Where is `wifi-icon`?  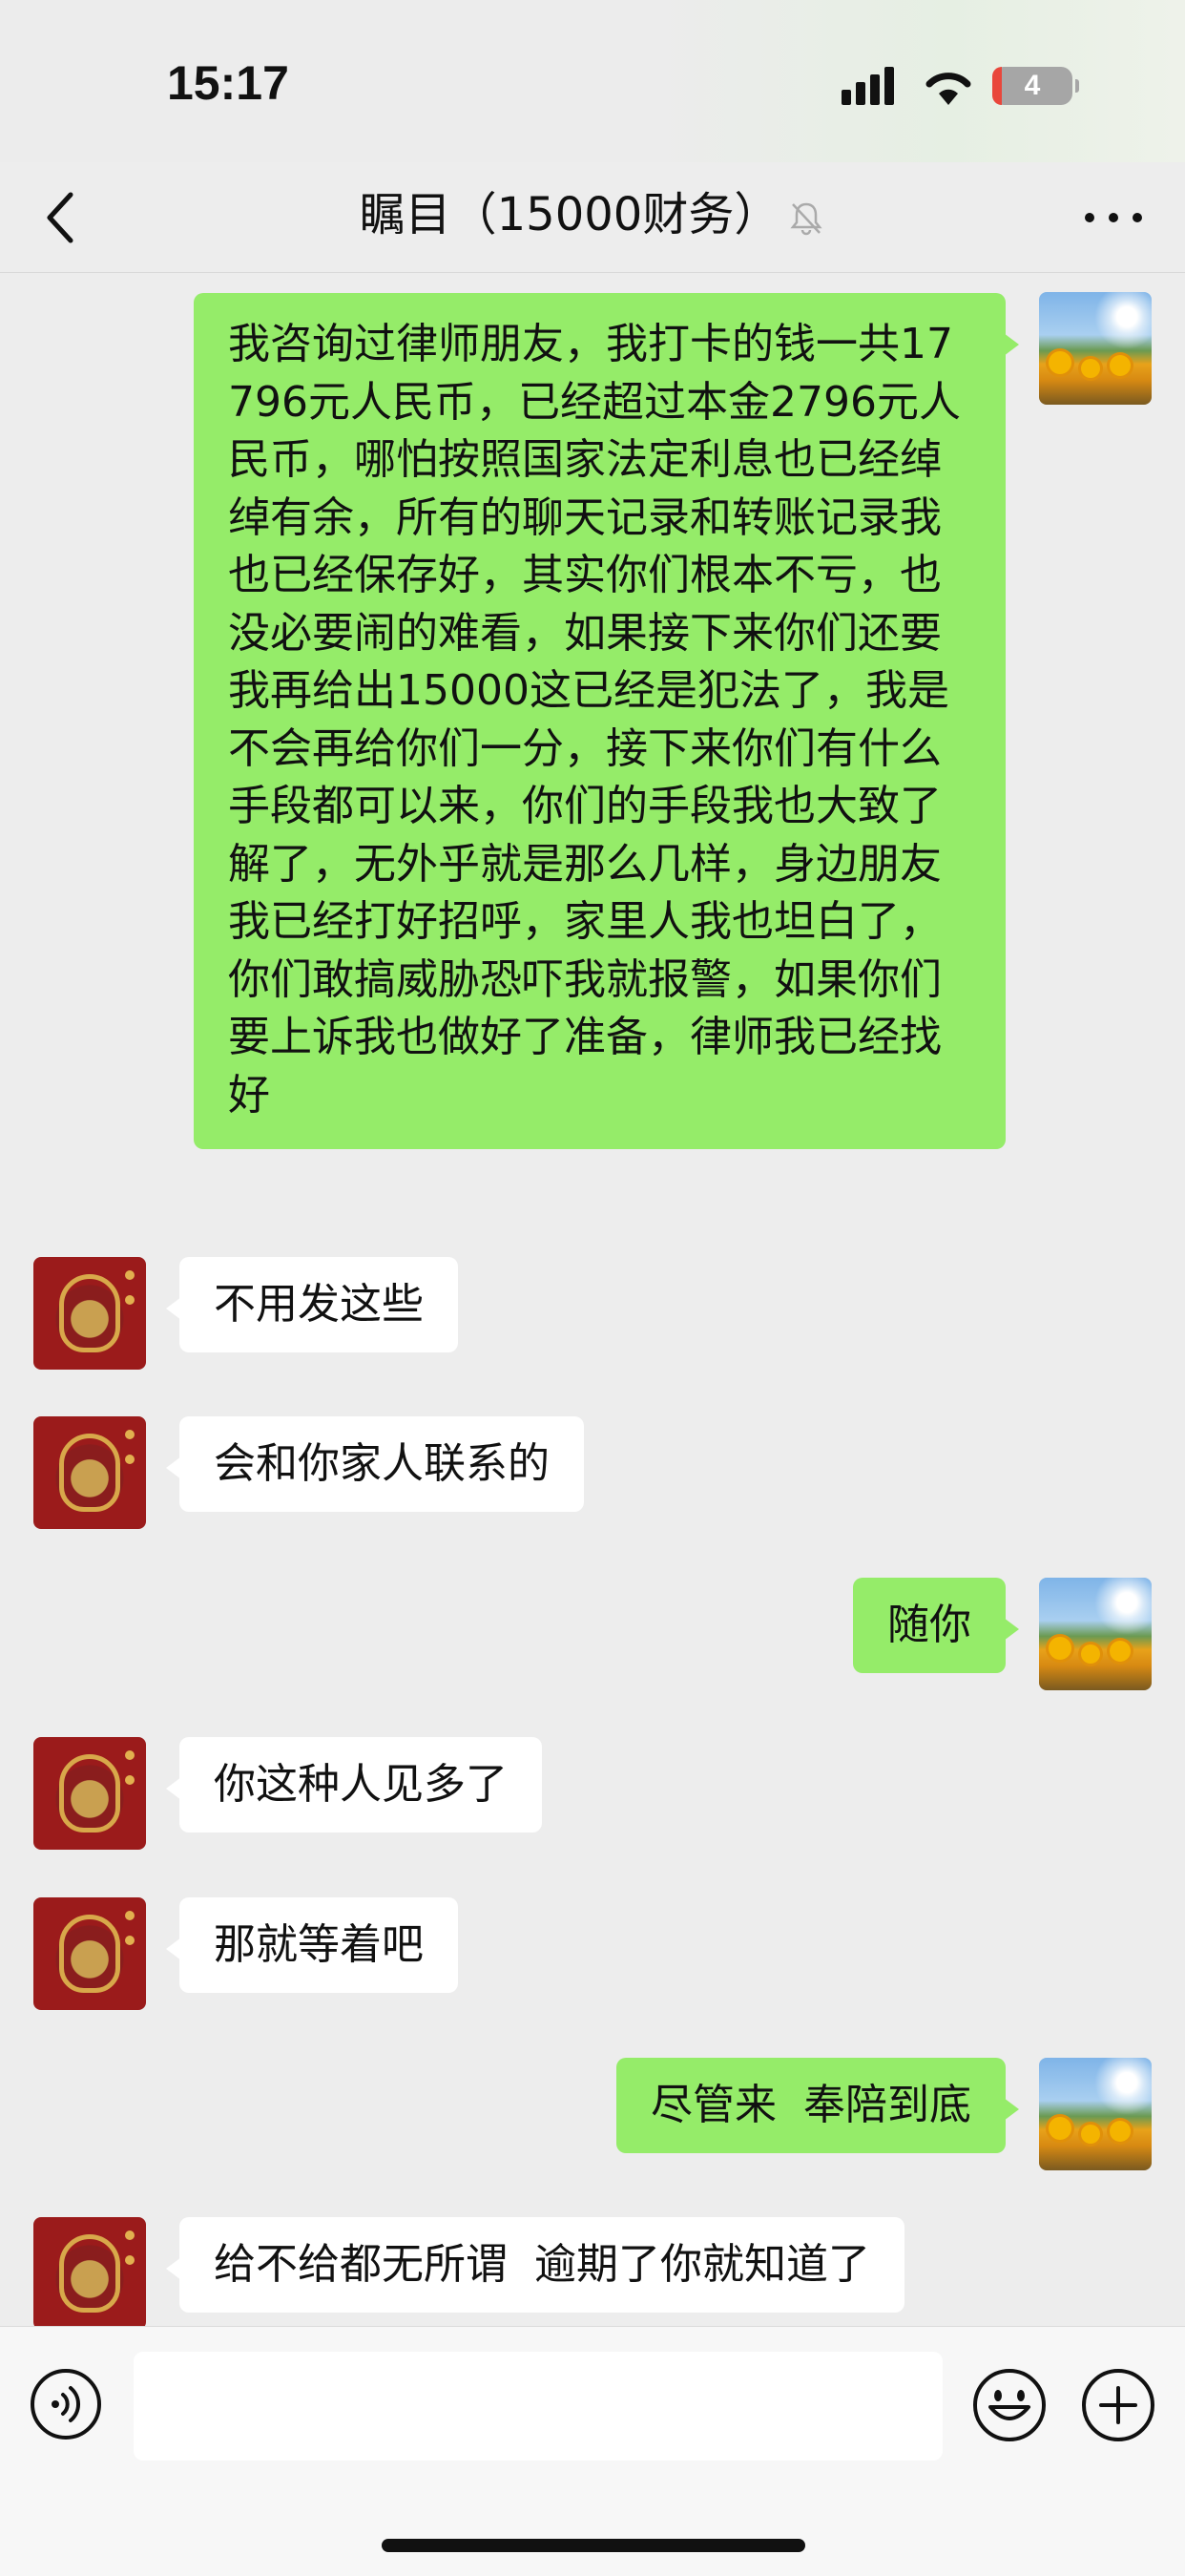
wifi-icon is located at coordinates (948, 89).